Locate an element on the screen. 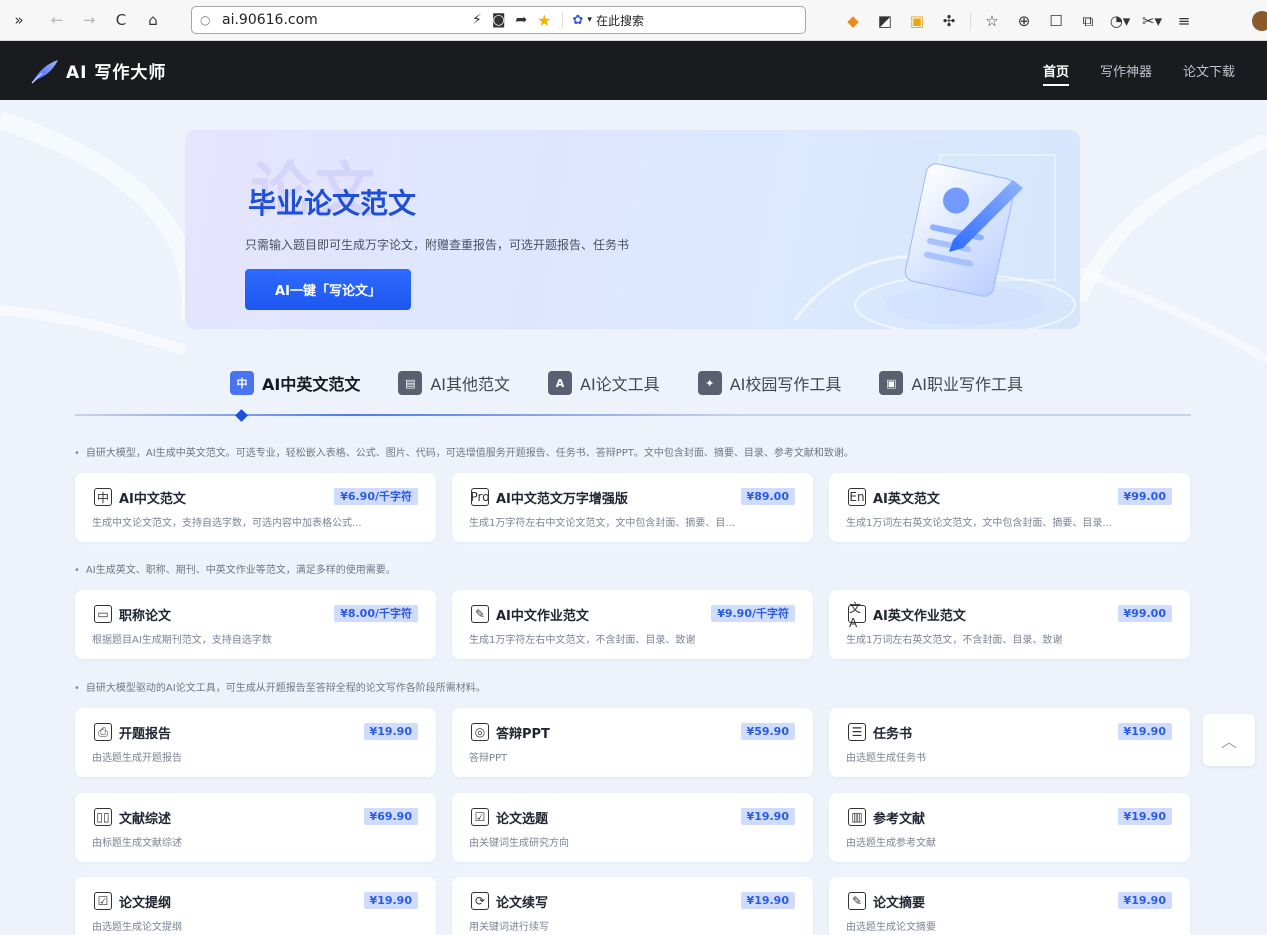 Image resolution: width=1267 pixels, height=935 pixels. extension-graph-icon: ◩ is located at coordinates (885, 21).